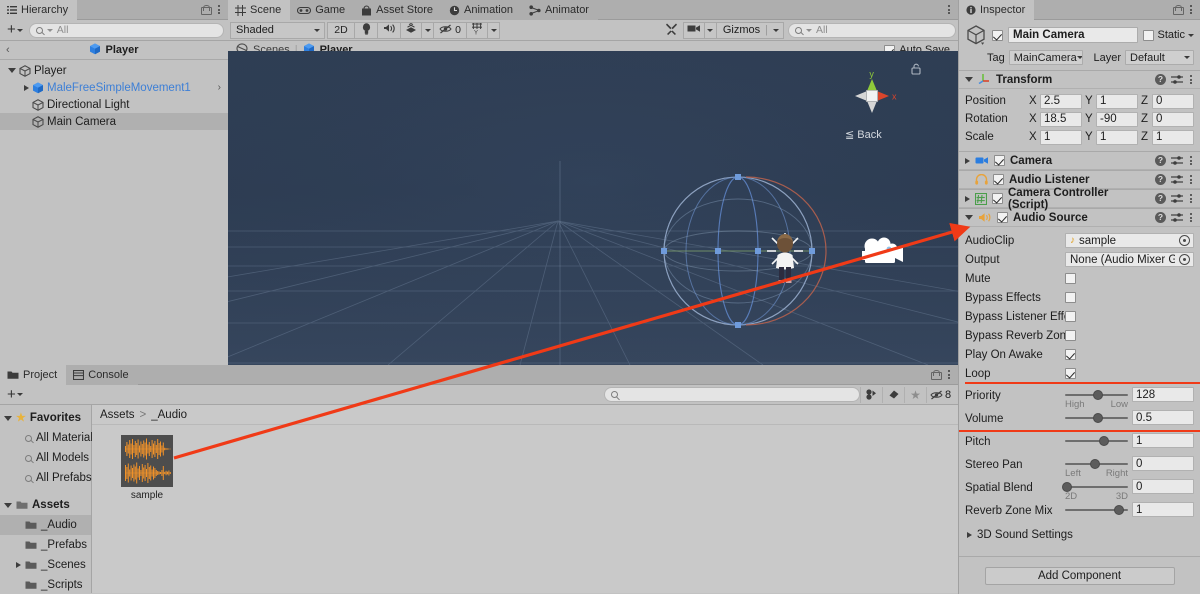  I want to click on filter-by-type-icon, so click(871, 394).